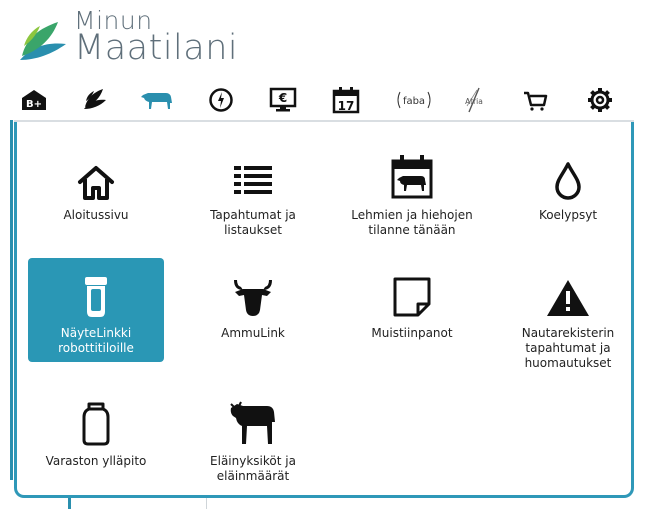  I want to click on svg-text: 17, so click(346, 106).